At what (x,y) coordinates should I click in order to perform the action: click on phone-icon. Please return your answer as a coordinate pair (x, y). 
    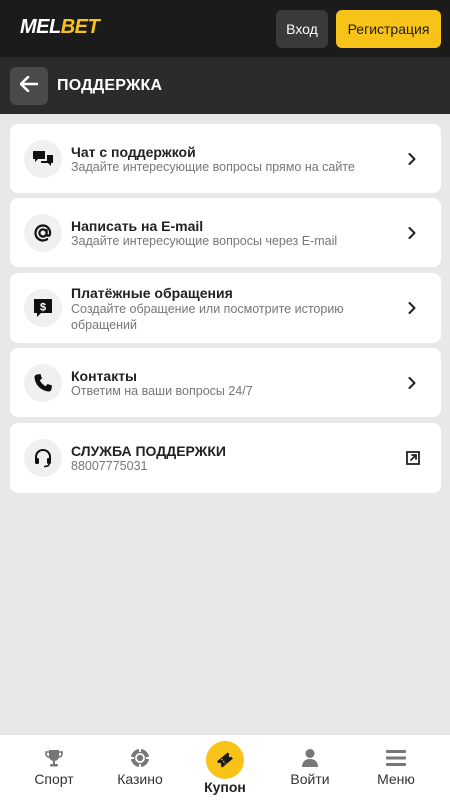
    Looking at the image, I should click on (43, 383).